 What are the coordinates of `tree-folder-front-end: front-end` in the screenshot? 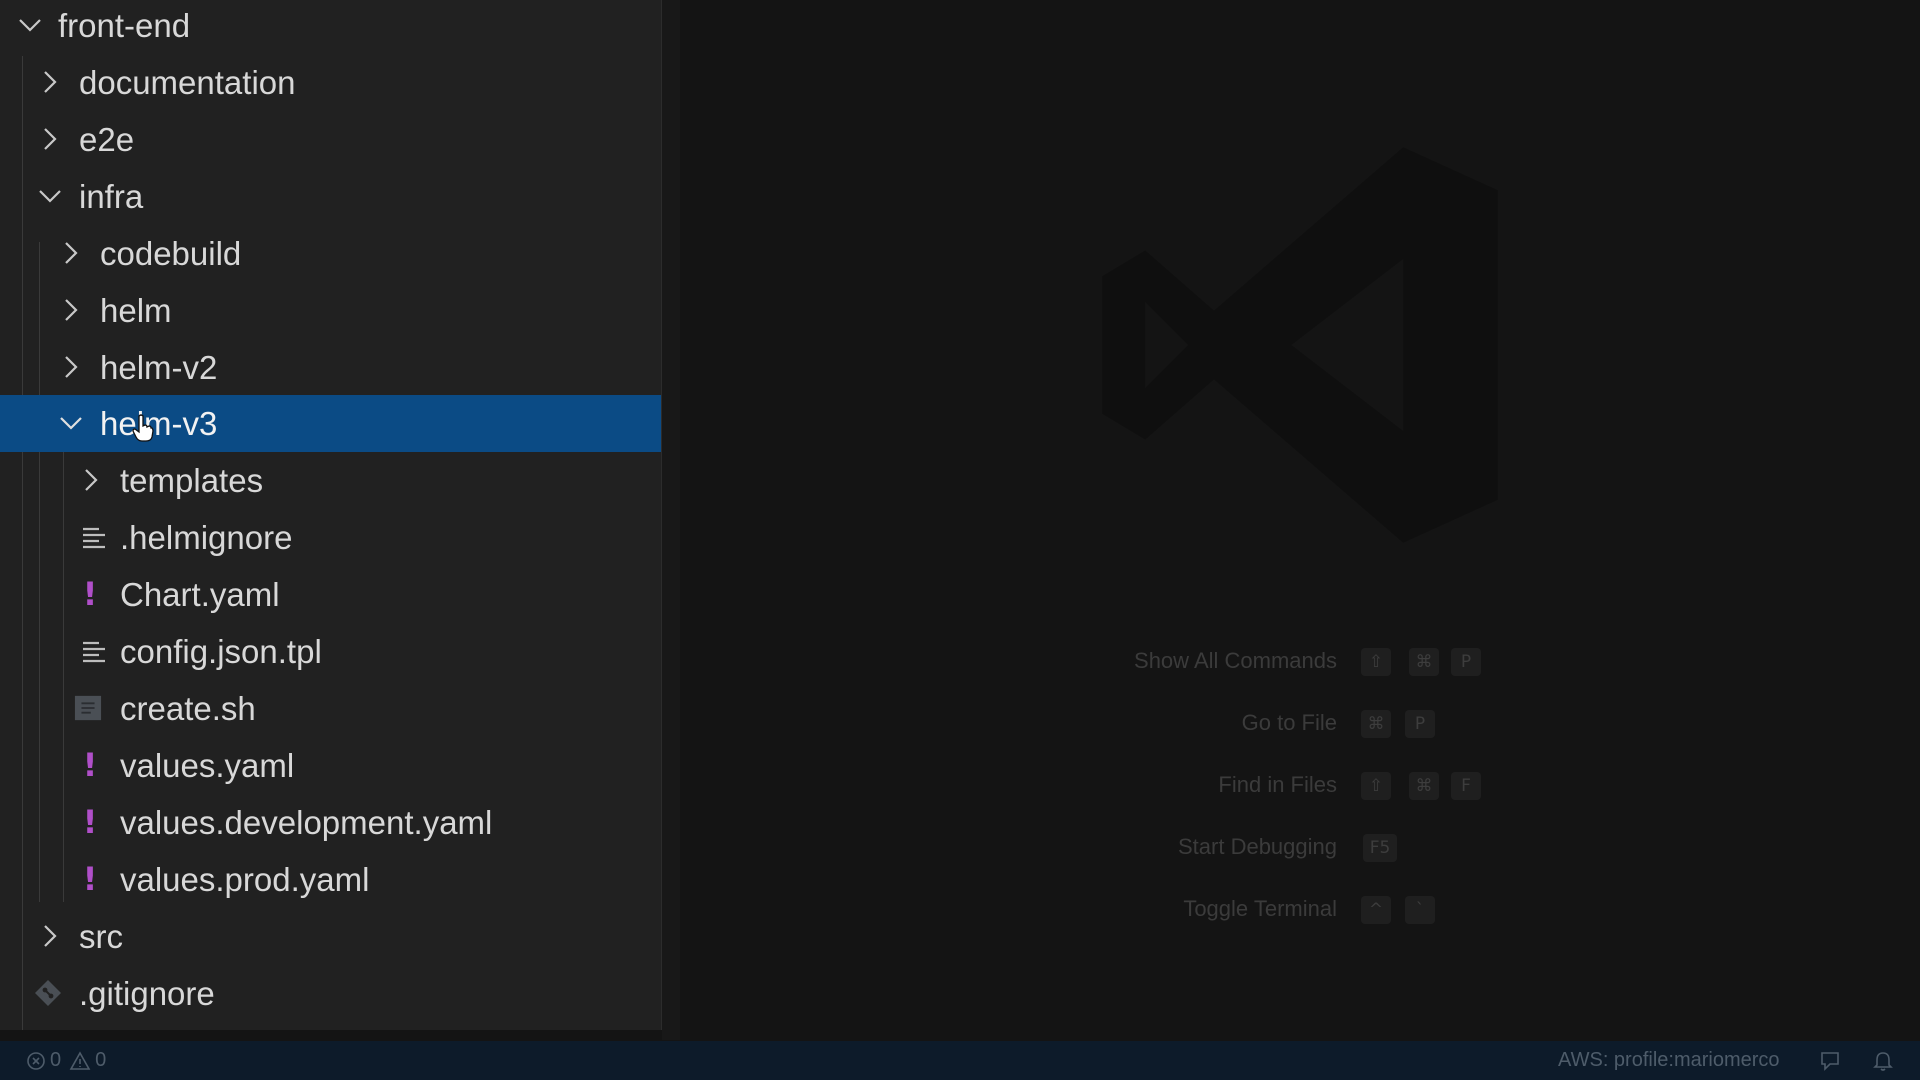 It's located at (330, 27).